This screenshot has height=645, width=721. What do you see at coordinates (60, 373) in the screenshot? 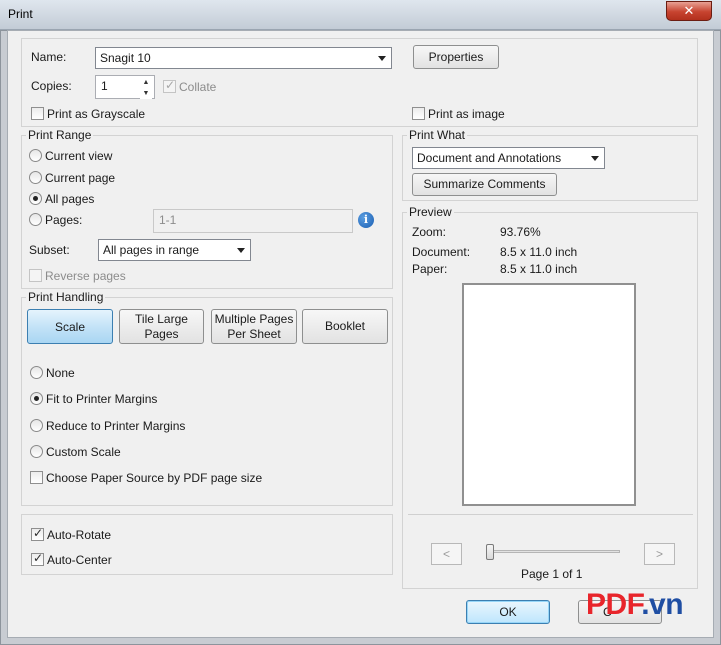
I see `scale-none-label: None` at bounding box center [60, 373].